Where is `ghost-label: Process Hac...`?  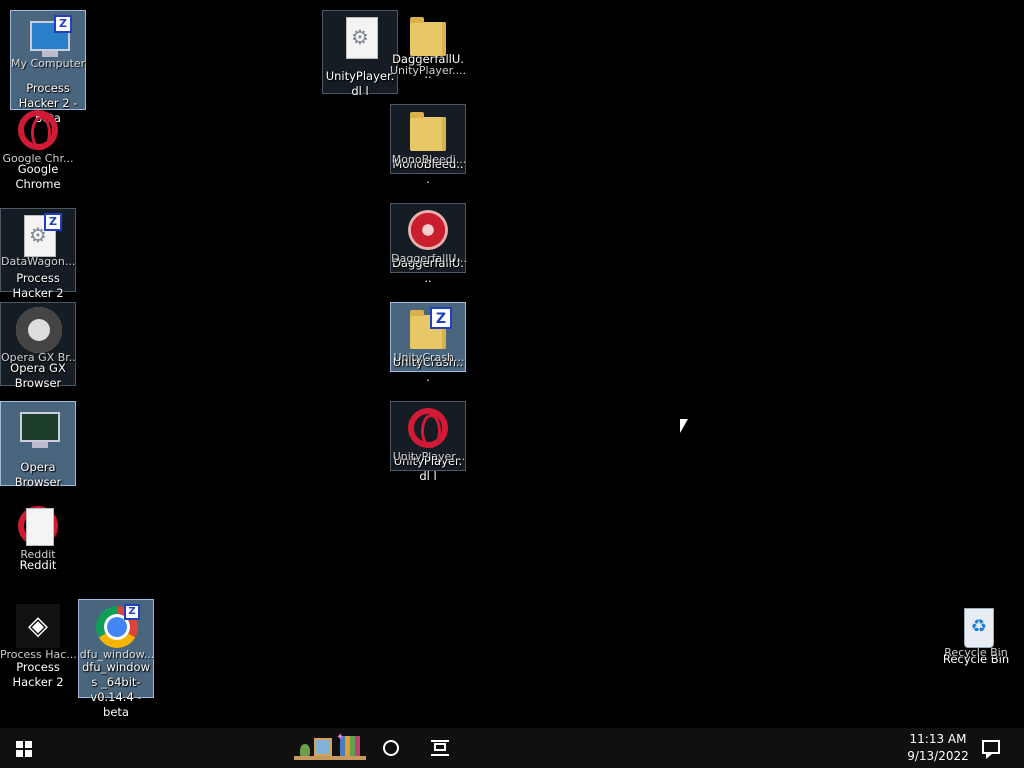
ghost-label: Process Hac... is located at coordinates (38, 654).